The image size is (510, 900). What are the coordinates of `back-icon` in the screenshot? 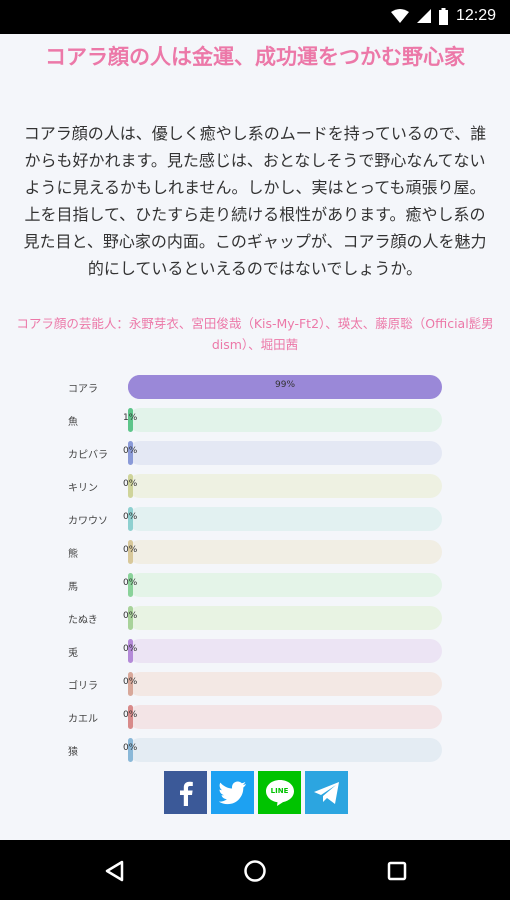 It's located at (114, 871).